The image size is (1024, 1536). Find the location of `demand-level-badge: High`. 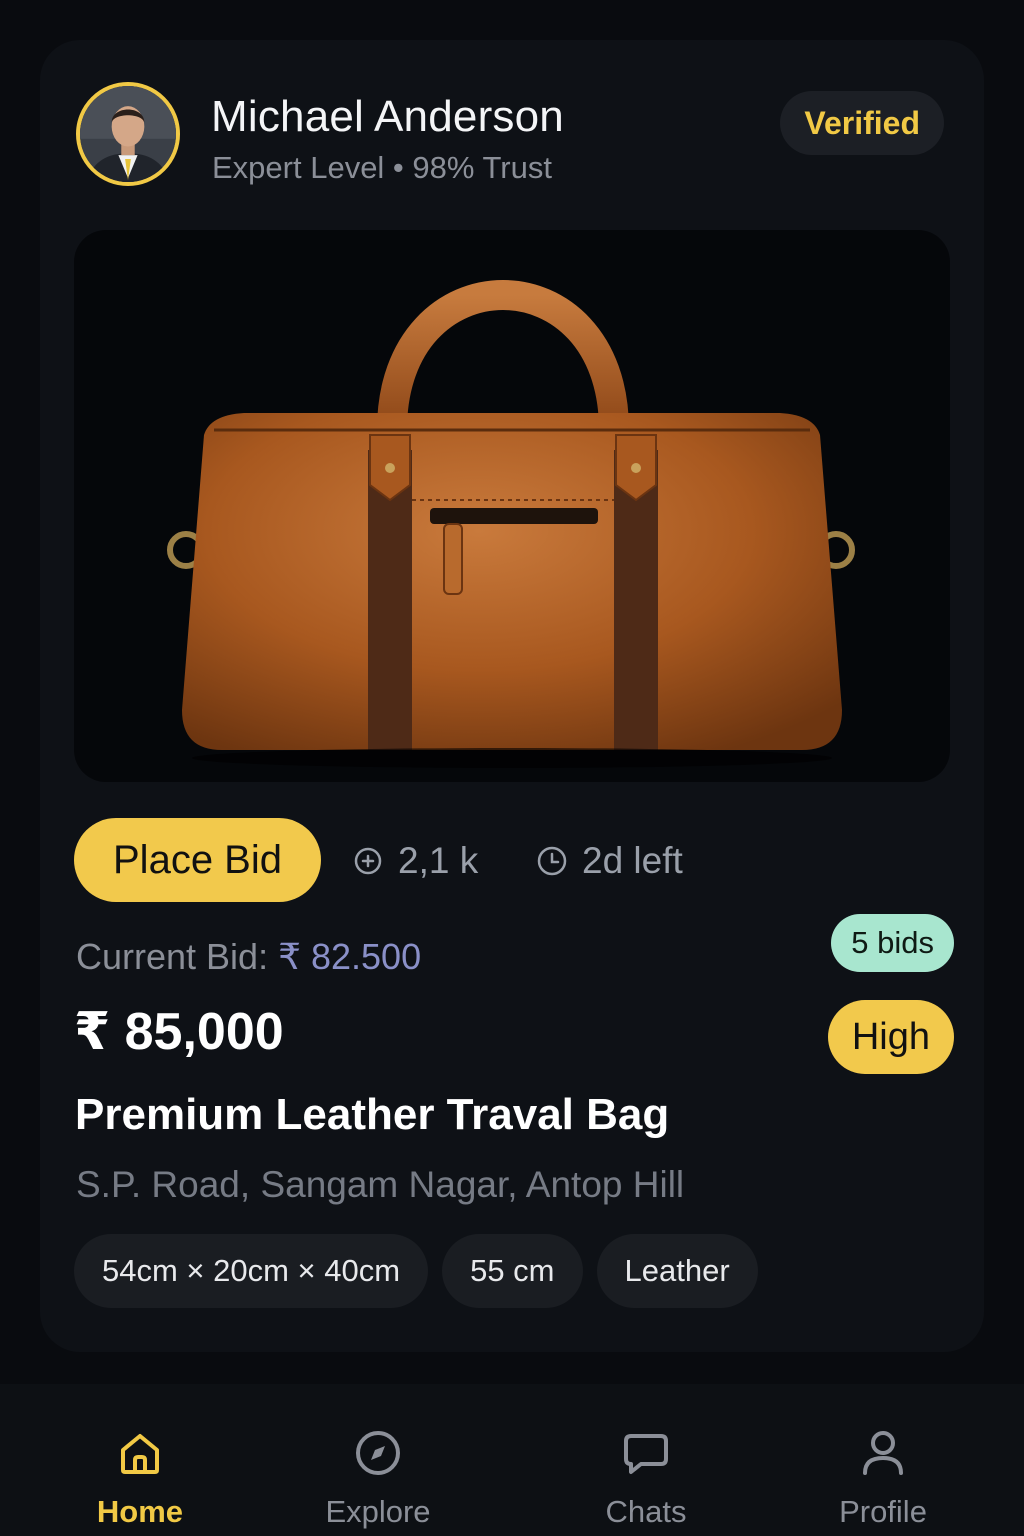

demand-level-badge: High is located at coordinates (890, 1037).